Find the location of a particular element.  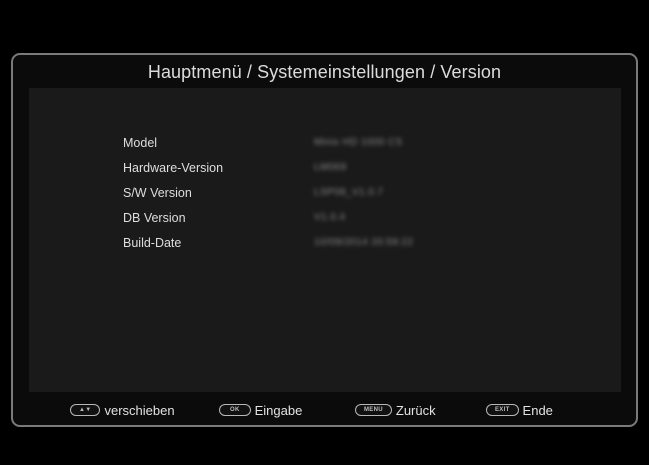

back-hint: MENU Zurück is located at coordinates (395, 410).